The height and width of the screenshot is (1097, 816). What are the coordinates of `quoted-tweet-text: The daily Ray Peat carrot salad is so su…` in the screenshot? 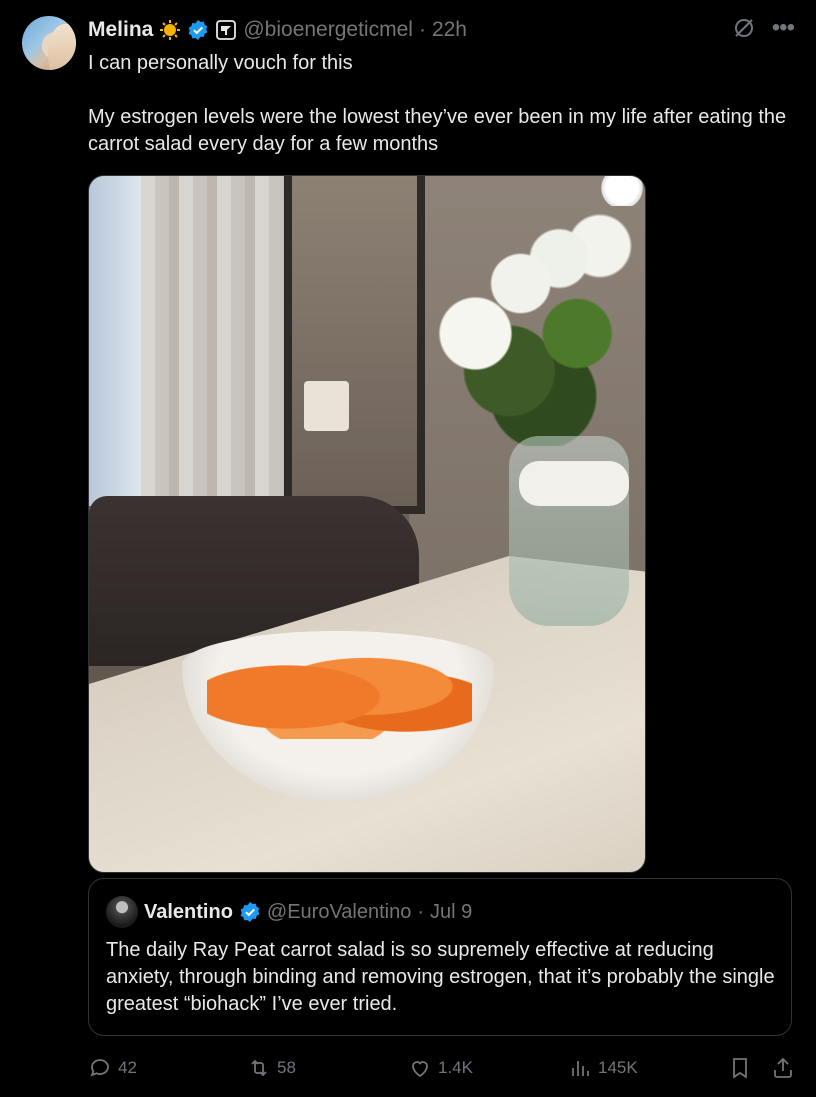 It's located at (440, 977).